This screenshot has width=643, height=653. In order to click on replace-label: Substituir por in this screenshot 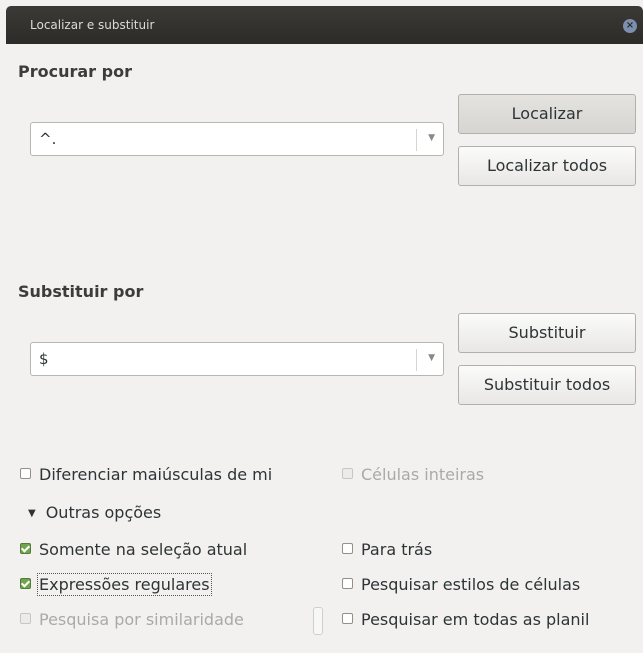, I will do `click(81, 291)`.